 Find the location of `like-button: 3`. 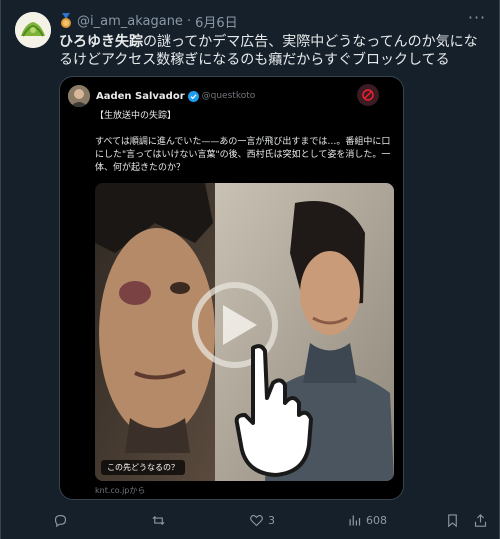

like-button: 3 is located at coordinates (262, 520).